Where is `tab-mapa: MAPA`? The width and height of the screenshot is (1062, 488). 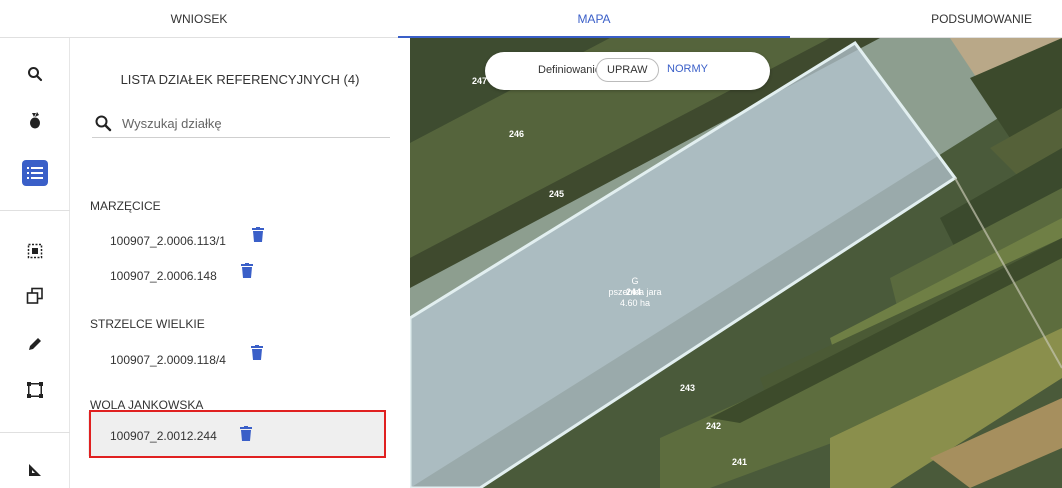
tab-mapa: MAPA is located at coordinates (594, 19).